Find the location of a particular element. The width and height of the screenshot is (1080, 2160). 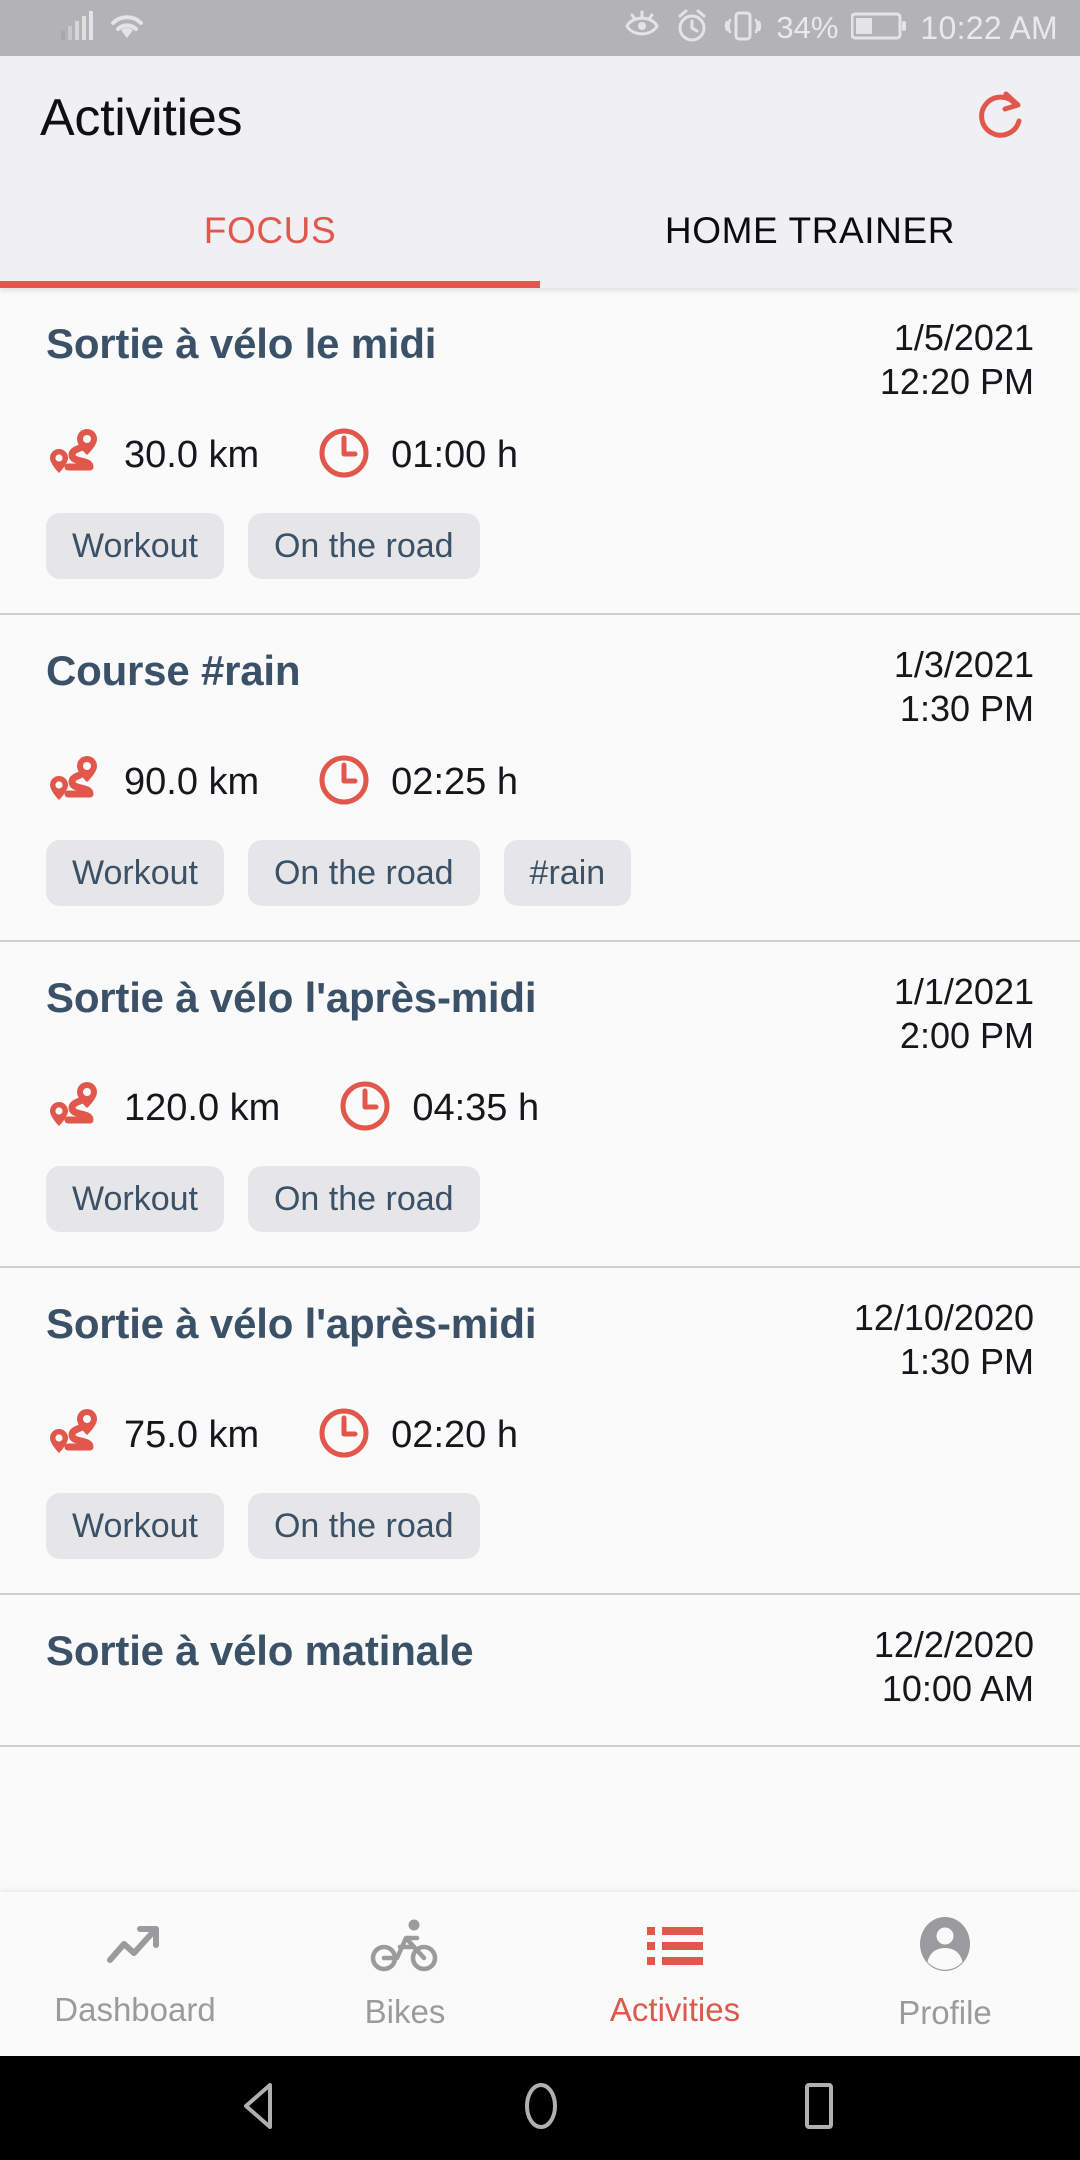

tab-home-trainer-label: HOME TRAINER is located at coordinates (810, 230).